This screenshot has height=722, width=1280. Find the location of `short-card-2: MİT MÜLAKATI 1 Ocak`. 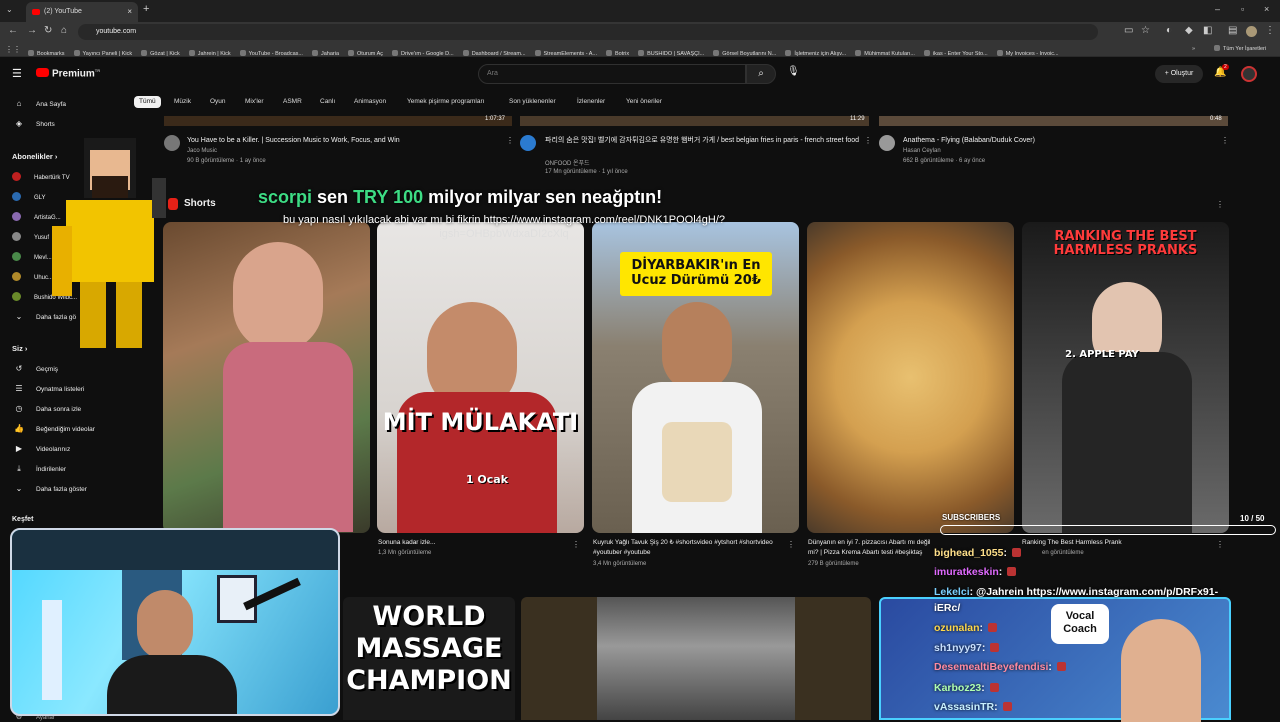

short-card-2: MİT MÜLAKATI 1 Ocak is located at coordinates (480, 377).